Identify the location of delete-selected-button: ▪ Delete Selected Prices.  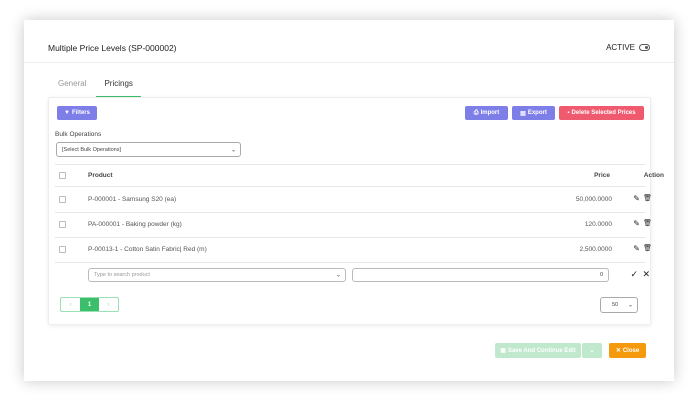
(601, 113).